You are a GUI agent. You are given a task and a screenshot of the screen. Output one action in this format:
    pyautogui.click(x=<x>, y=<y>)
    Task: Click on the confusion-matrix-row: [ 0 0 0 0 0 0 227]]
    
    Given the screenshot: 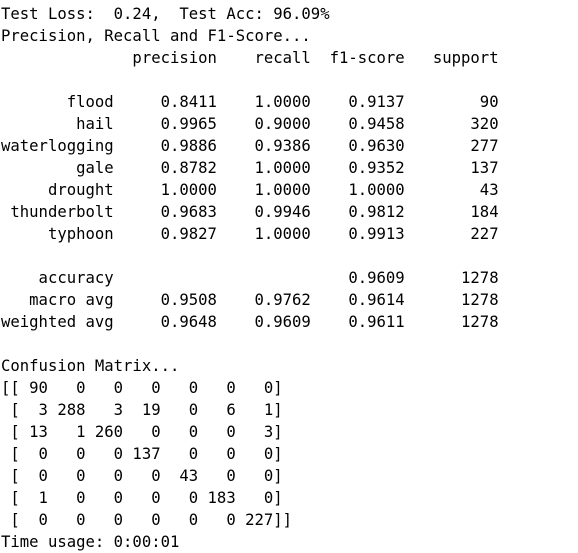 What is the action you would take?
    pyautogui.click(x=147, y=520)
    